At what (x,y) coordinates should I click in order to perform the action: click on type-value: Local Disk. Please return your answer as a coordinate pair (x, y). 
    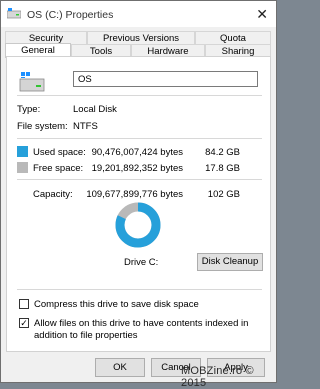
    Looking at the image, I should click on (95, 109).